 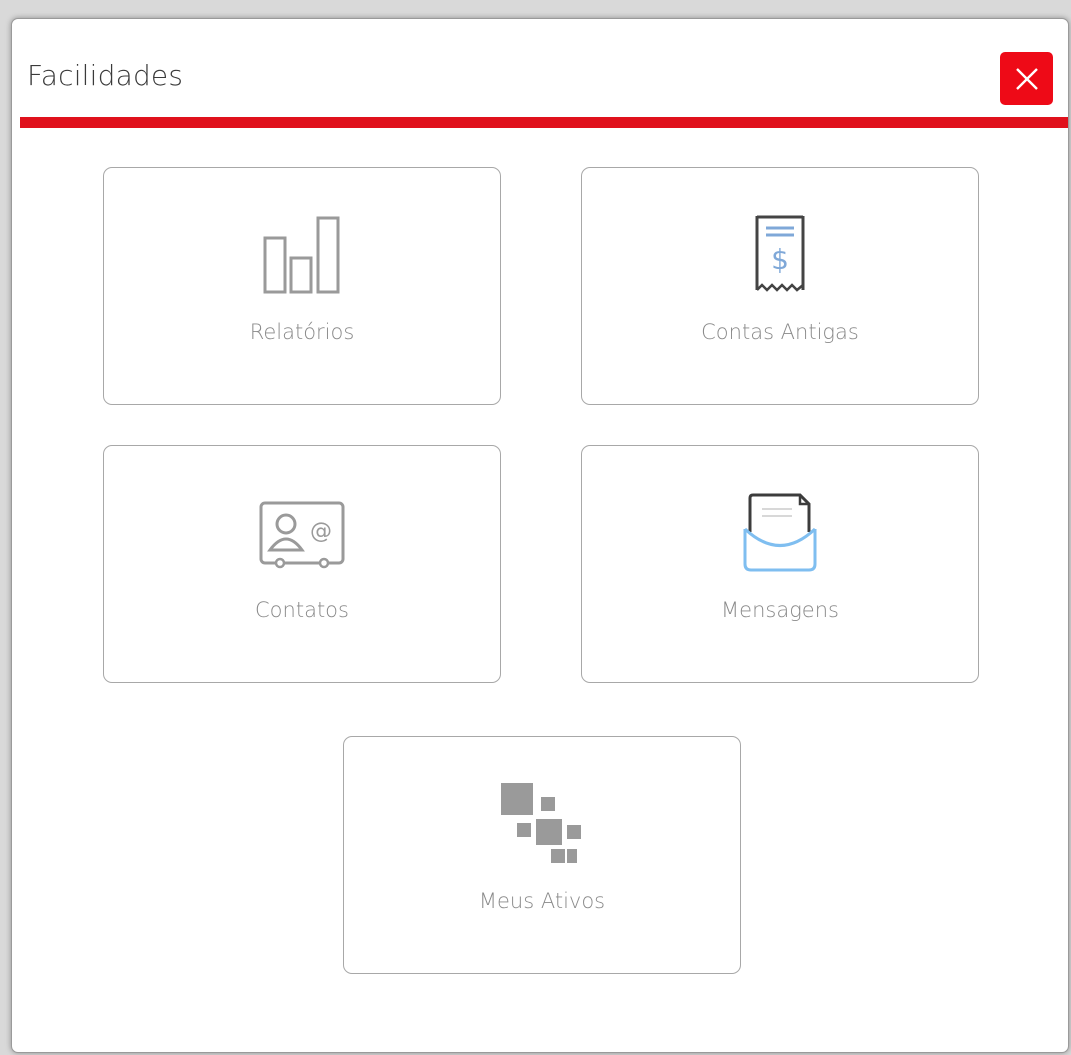 I want to click on contas-antigas-button: $ Contas Antigas, so click(x=780, y=286).